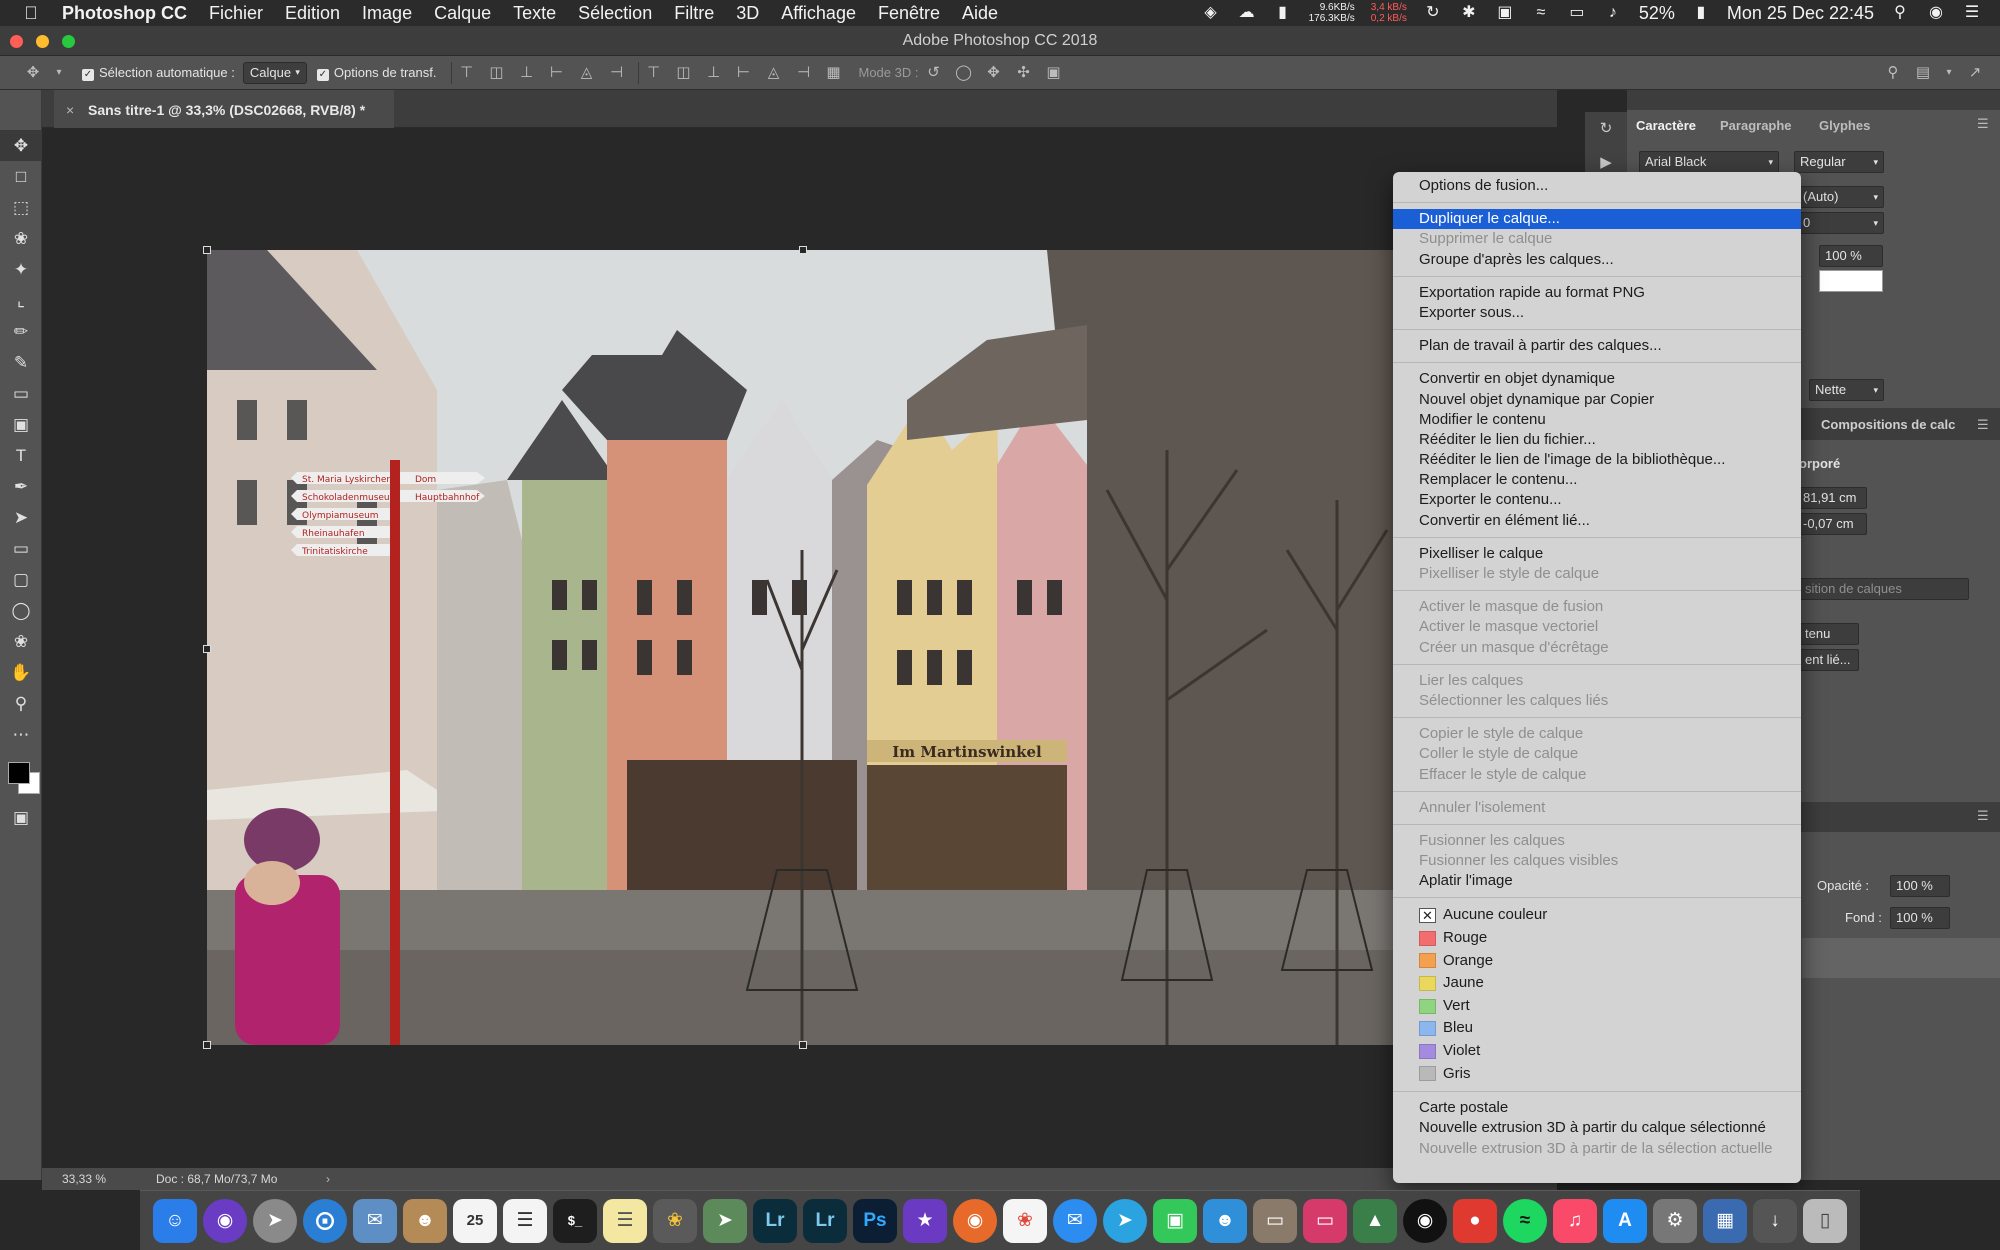 Image resolution: width=2000 pixels, height=1250 pixels. What do you see at coordinates (21, 817) in the screenshot?
I see `quick-mask-icon: ▣` at bounding box center [21, 817].